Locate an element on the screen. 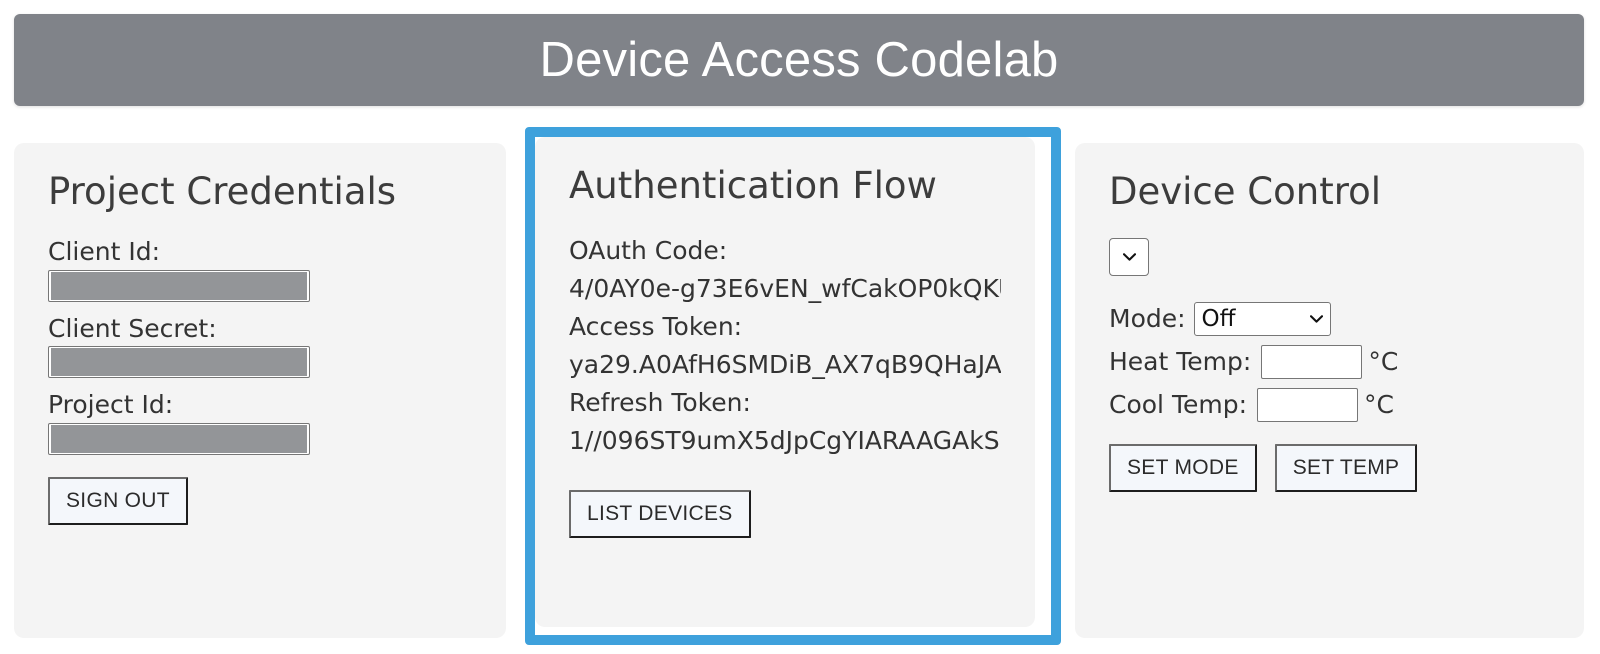  cool-temp-unit: °C is located at coordinates (1379, 405).